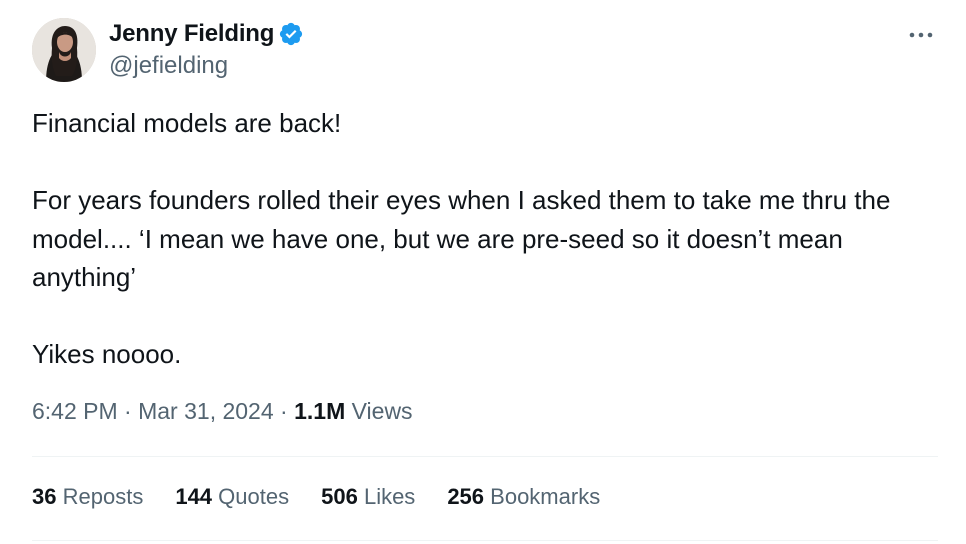 This screenshot has height=544, width=966. What do you see at coordinates (291, 34) in the screenshot?
I see `verified-badge-icon` at bounding box center [291, 34].